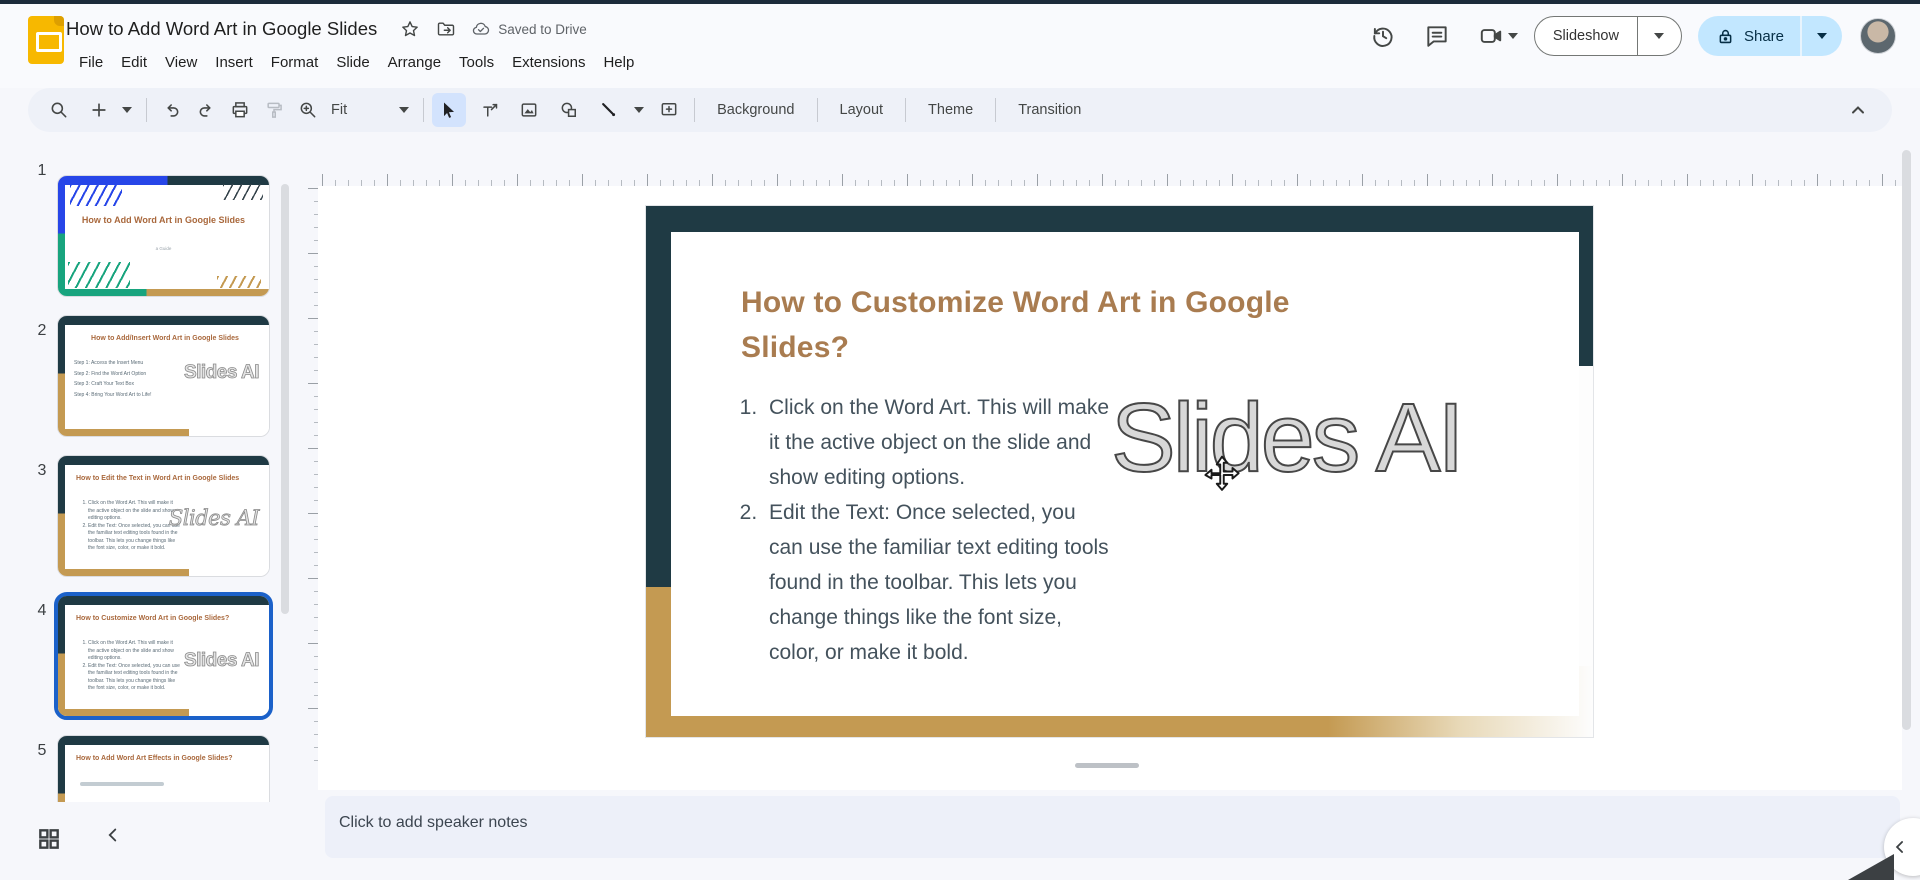 The image size is (1920, 880). I want to click on paint-format-button, so click(274, 110).